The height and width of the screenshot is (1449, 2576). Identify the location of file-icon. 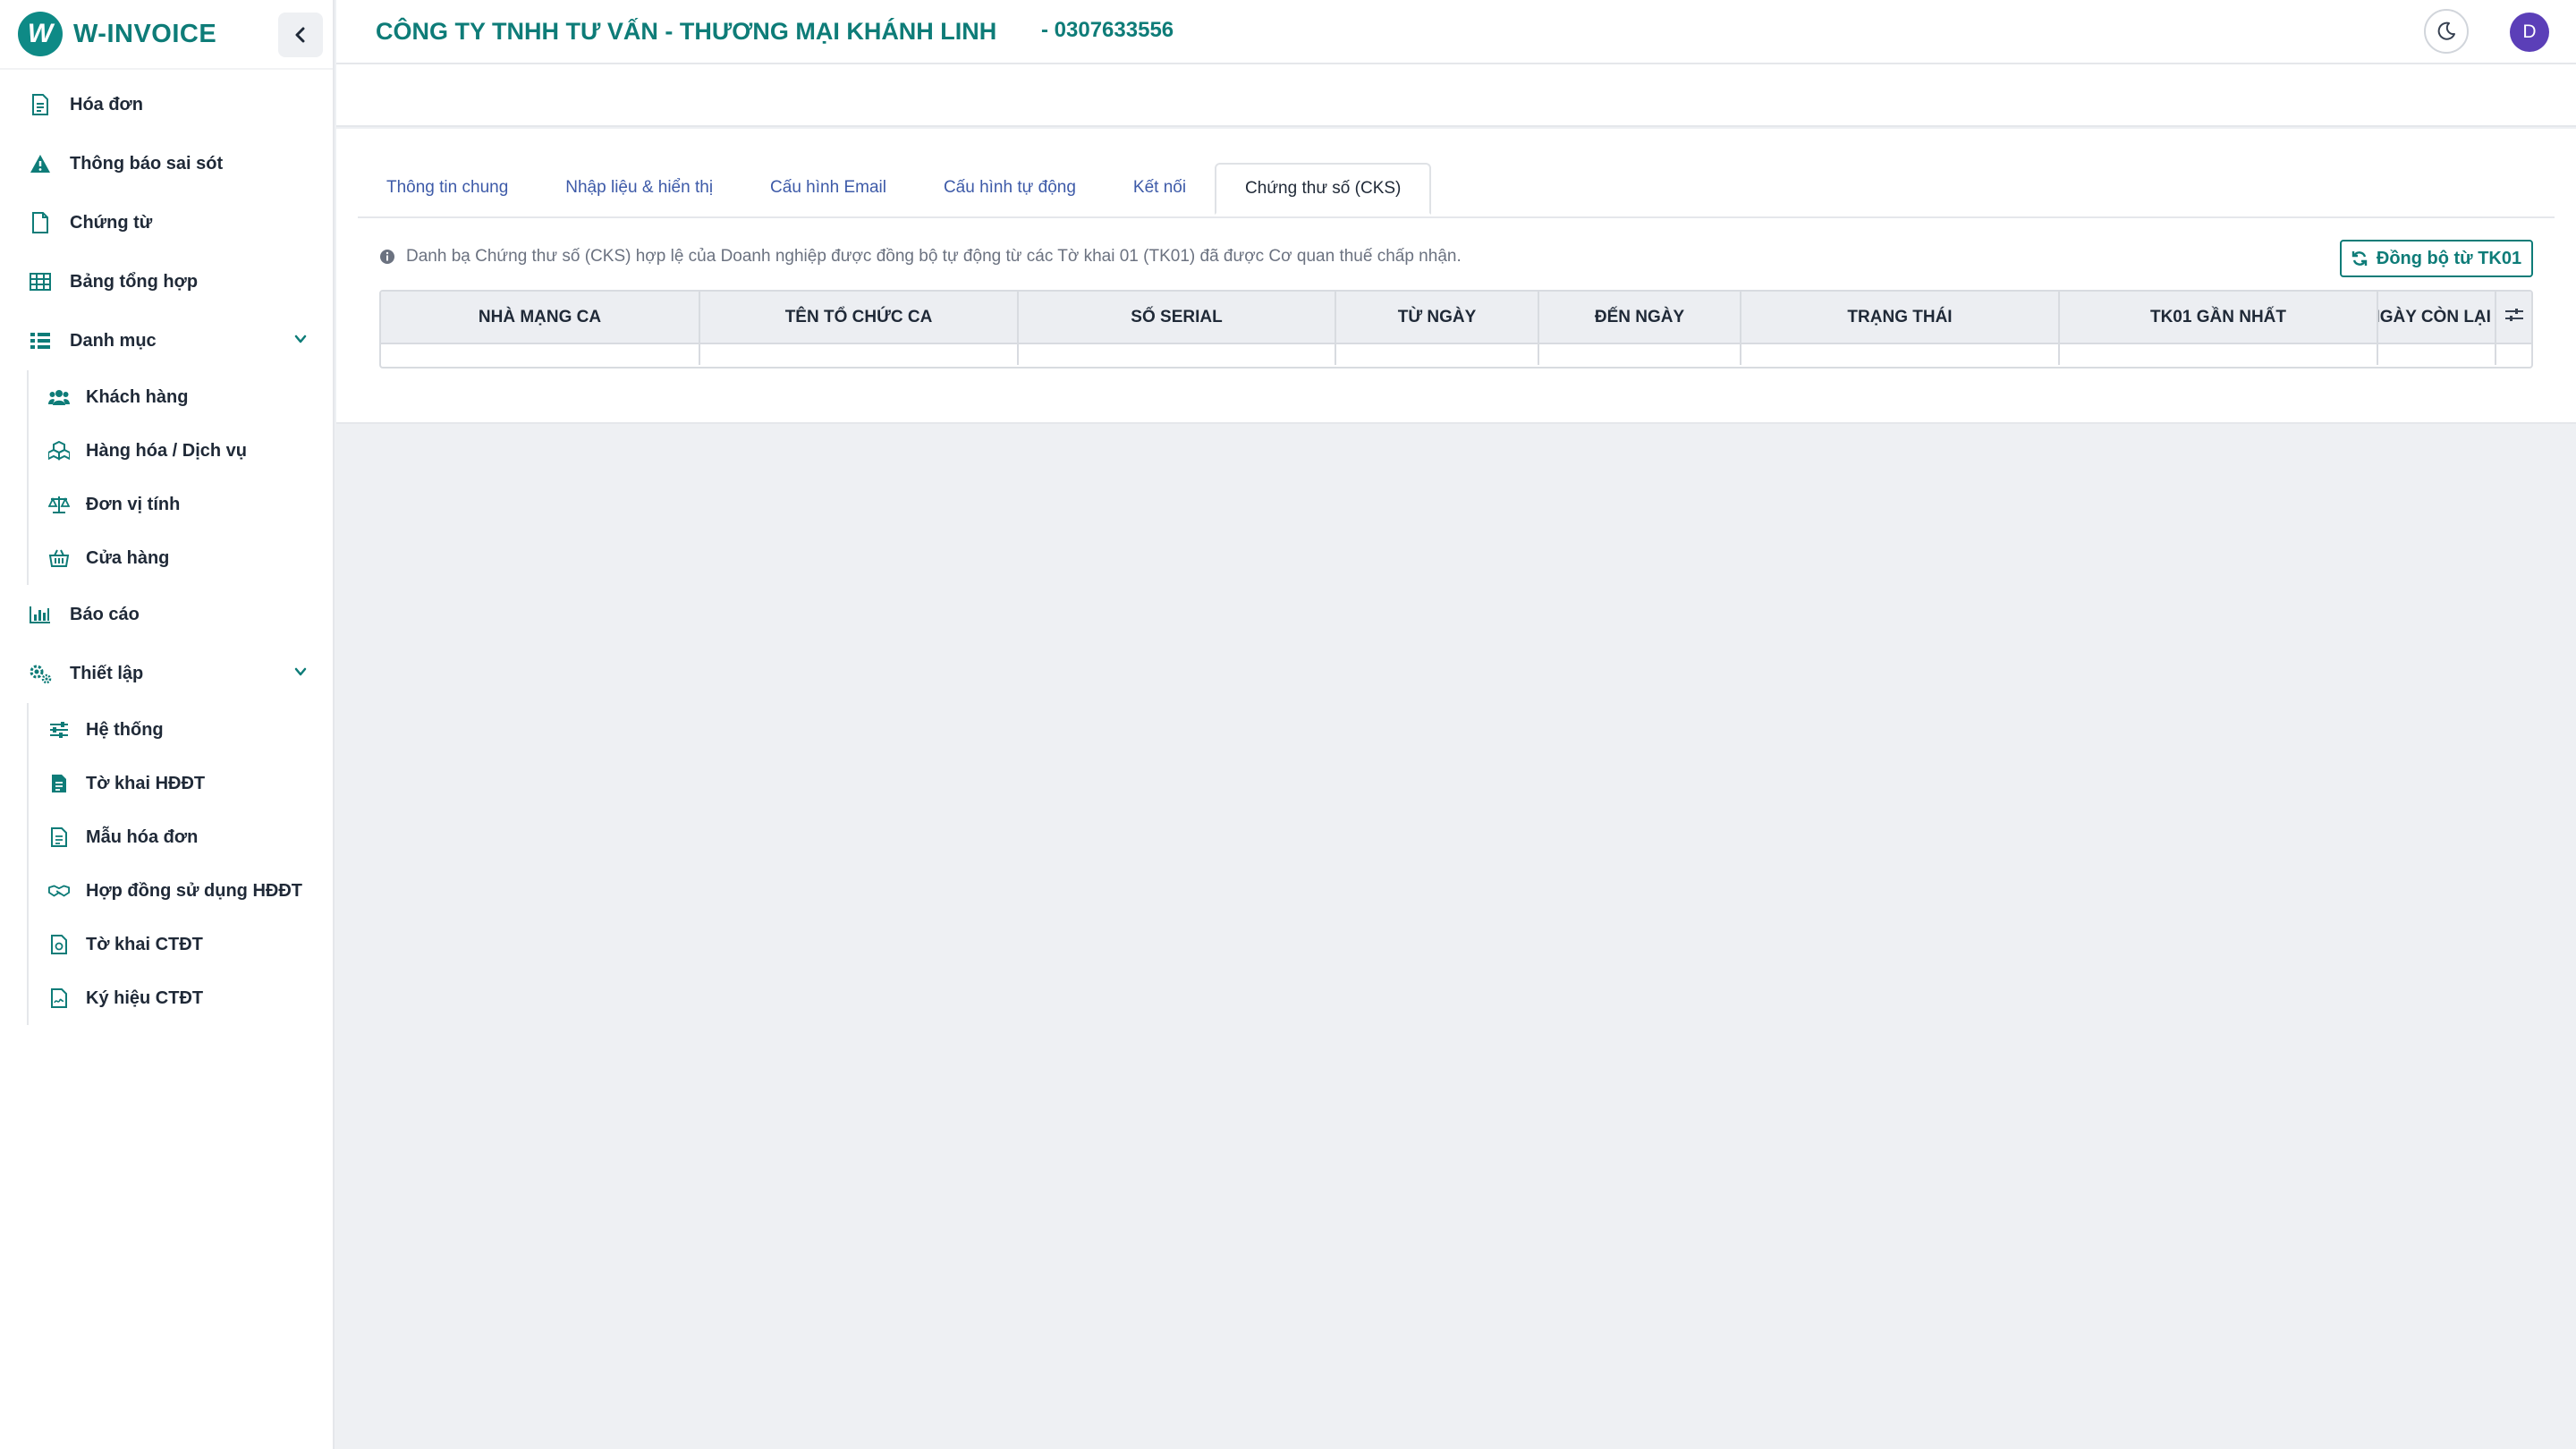
(40, 222).